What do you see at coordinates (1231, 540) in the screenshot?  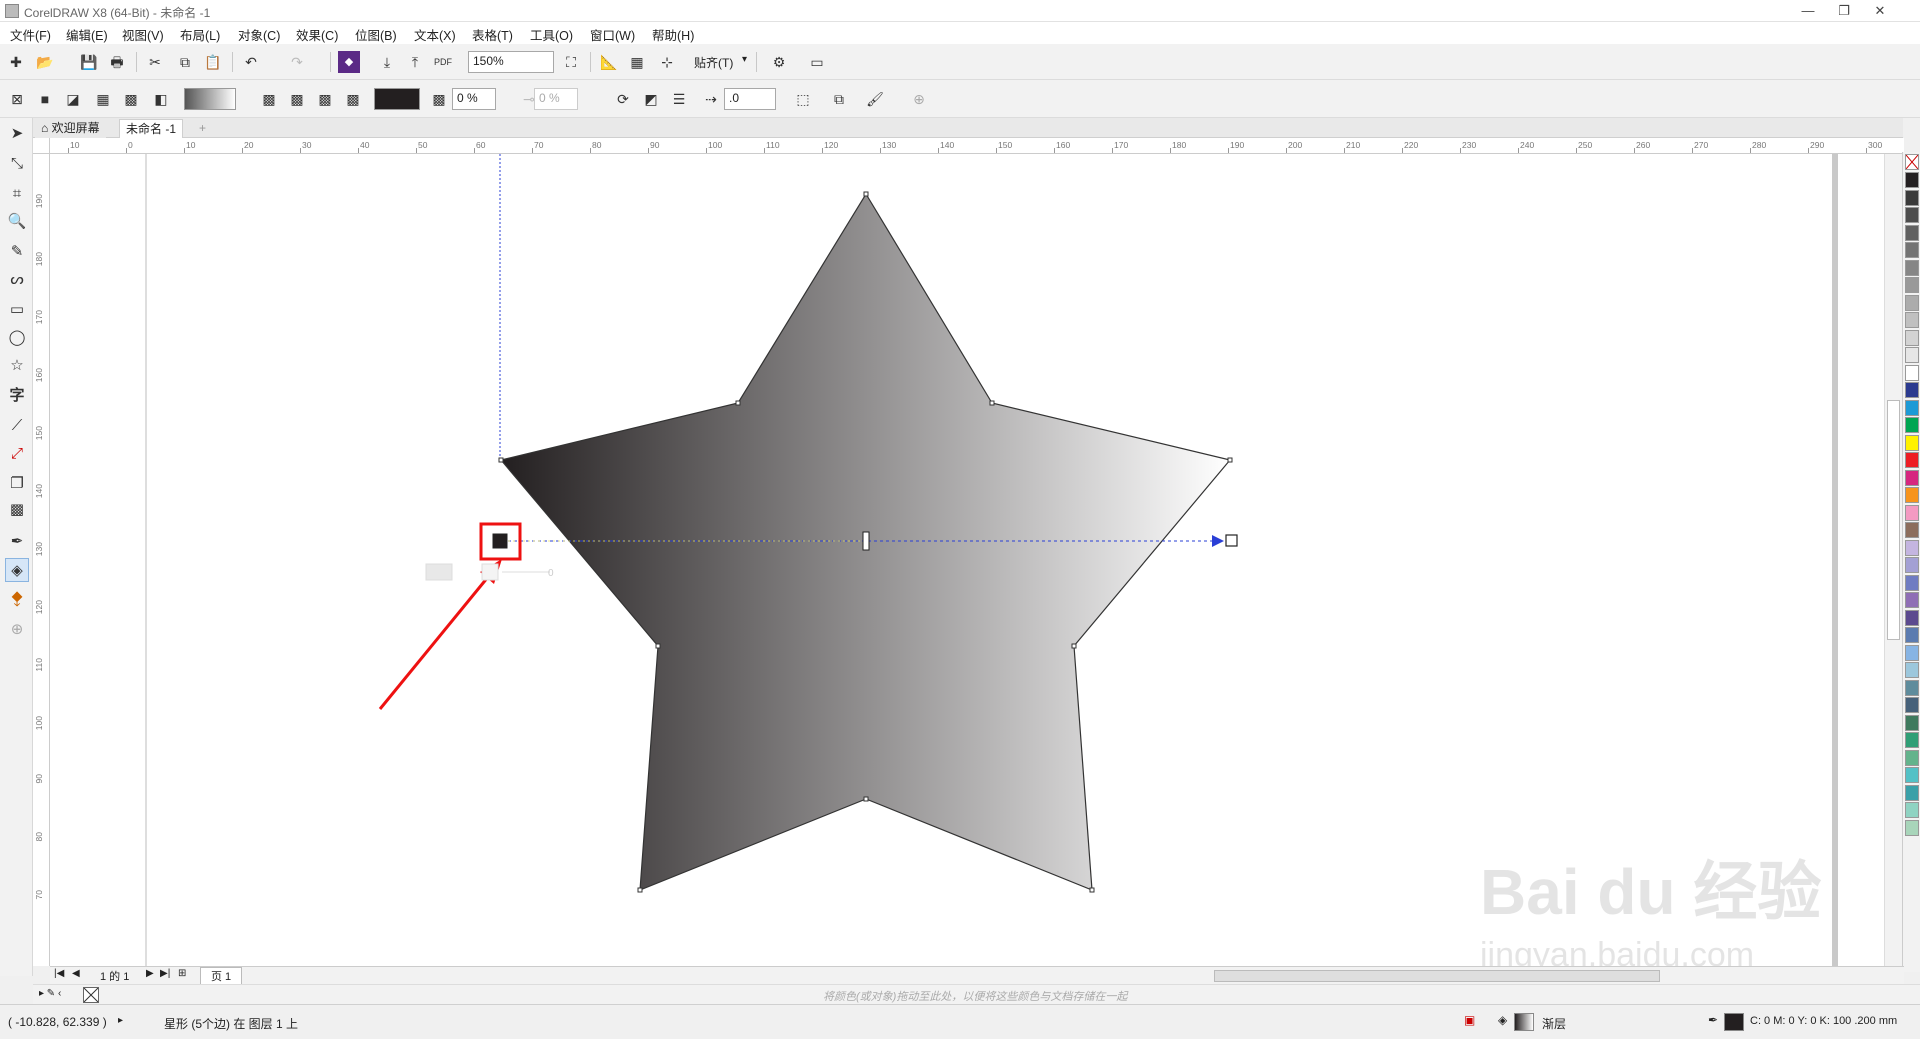 I see `gradient-end-node` at bounding box center [1231, 540].